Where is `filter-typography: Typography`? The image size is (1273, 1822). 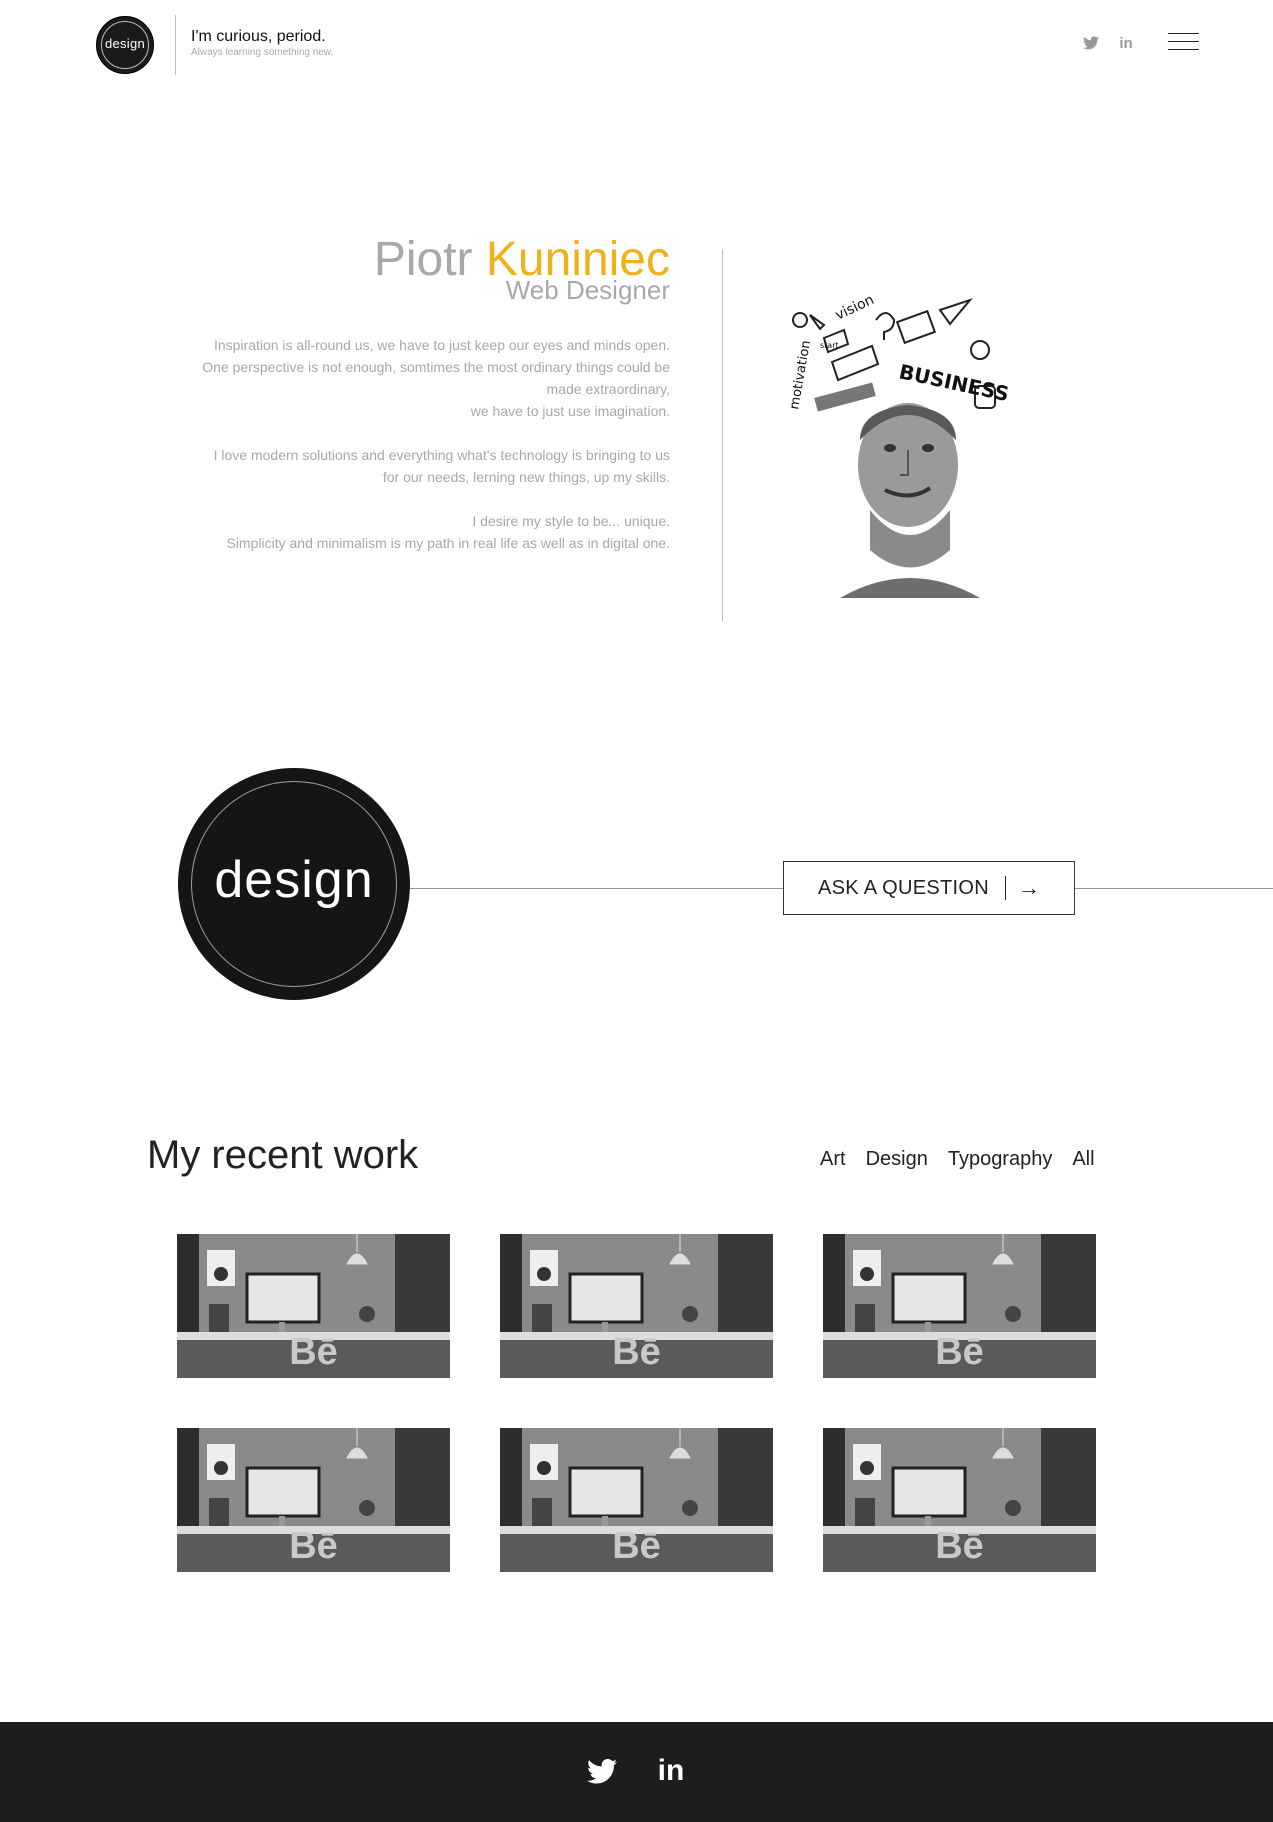
filter-typography: Typography is located at coordinates (1000, 1159).